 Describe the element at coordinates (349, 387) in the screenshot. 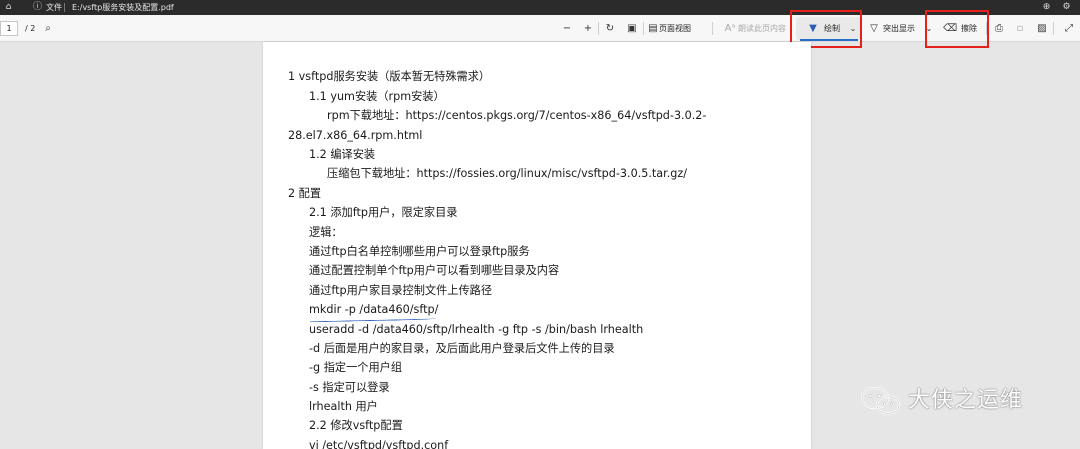

I see `doc-line: -s 指定可以登录` at that location.